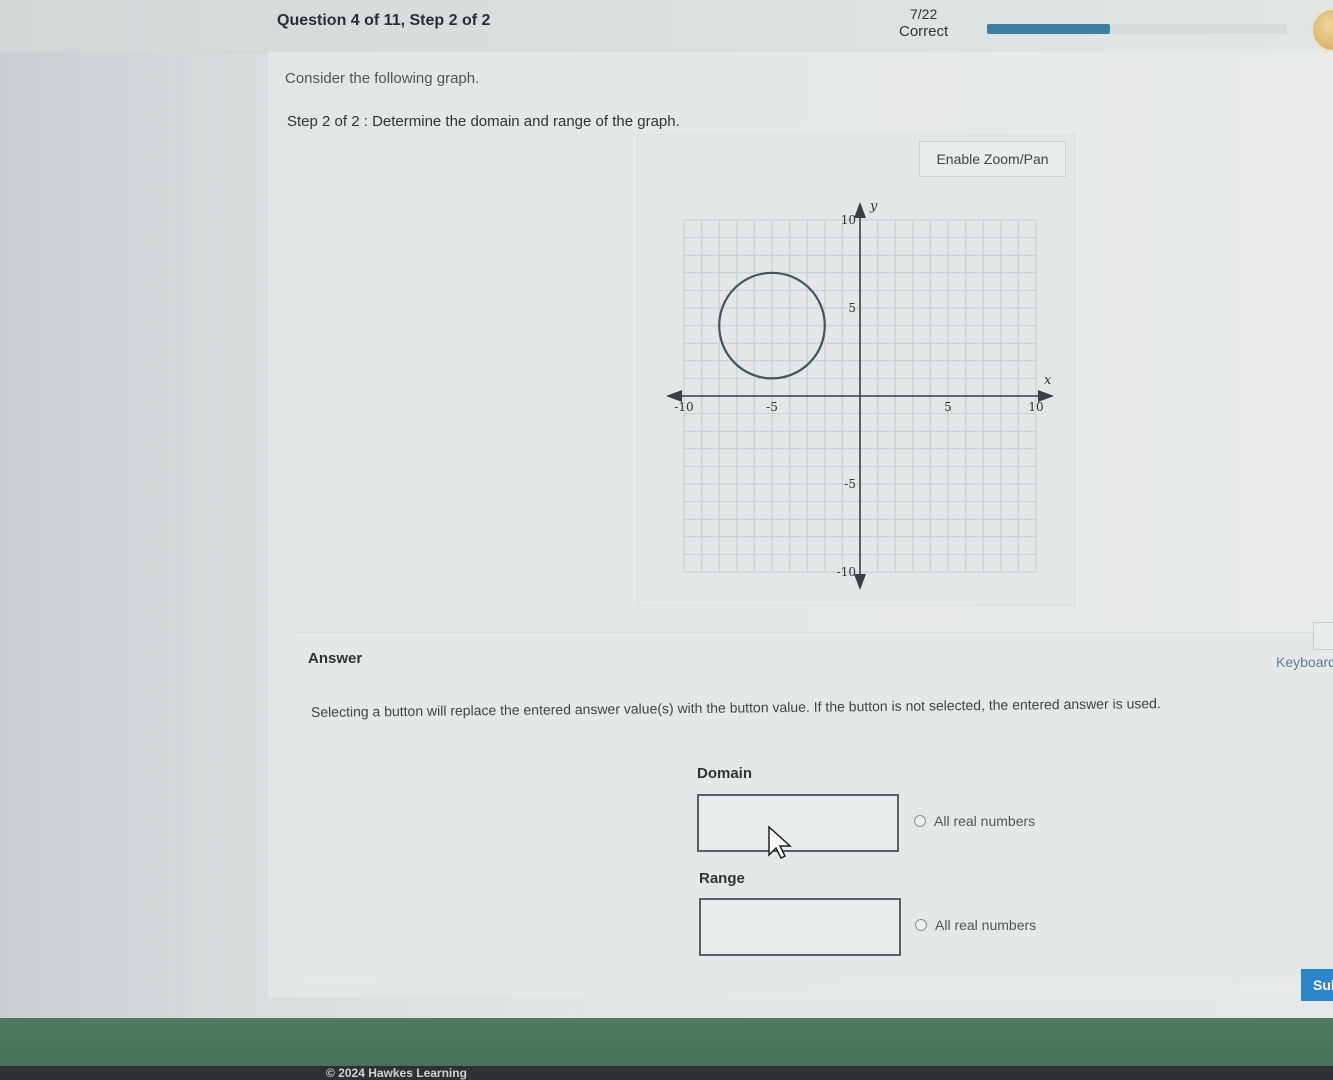  Describe the element at coordinates (780, 842) in the screenshot. I see `mouse-cursor-icon` at that location.